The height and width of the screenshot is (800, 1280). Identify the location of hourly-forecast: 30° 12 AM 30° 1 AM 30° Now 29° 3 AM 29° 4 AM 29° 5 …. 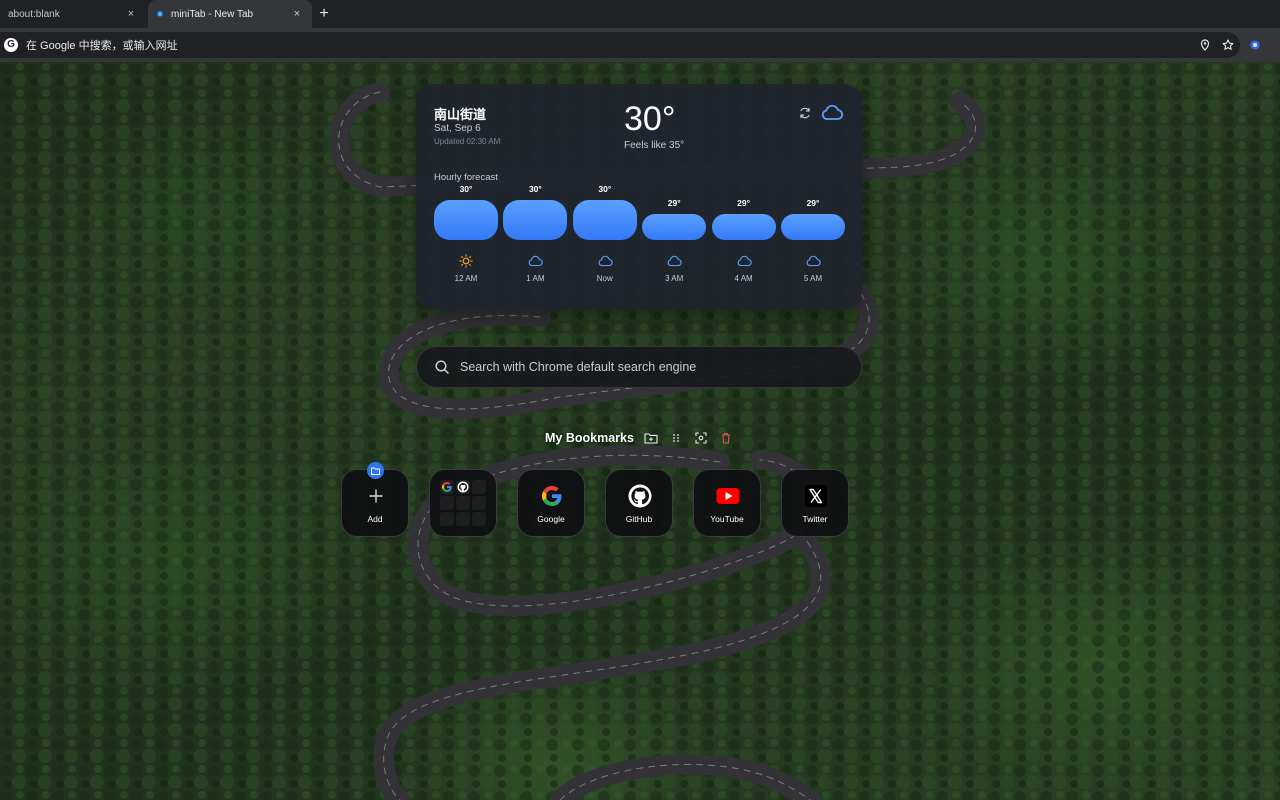
(639, 237).